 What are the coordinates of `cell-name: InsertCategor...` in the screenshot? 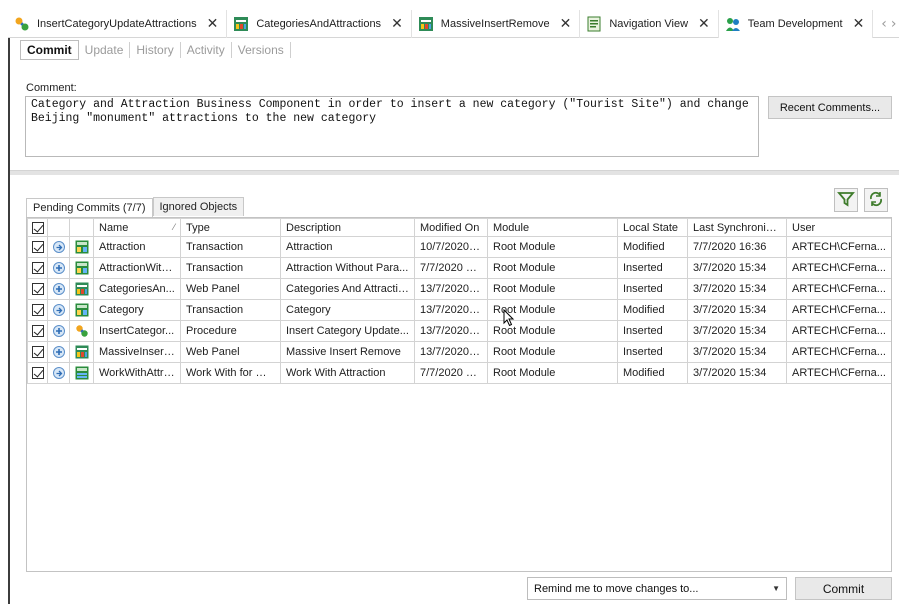 It's located at (137, 331).